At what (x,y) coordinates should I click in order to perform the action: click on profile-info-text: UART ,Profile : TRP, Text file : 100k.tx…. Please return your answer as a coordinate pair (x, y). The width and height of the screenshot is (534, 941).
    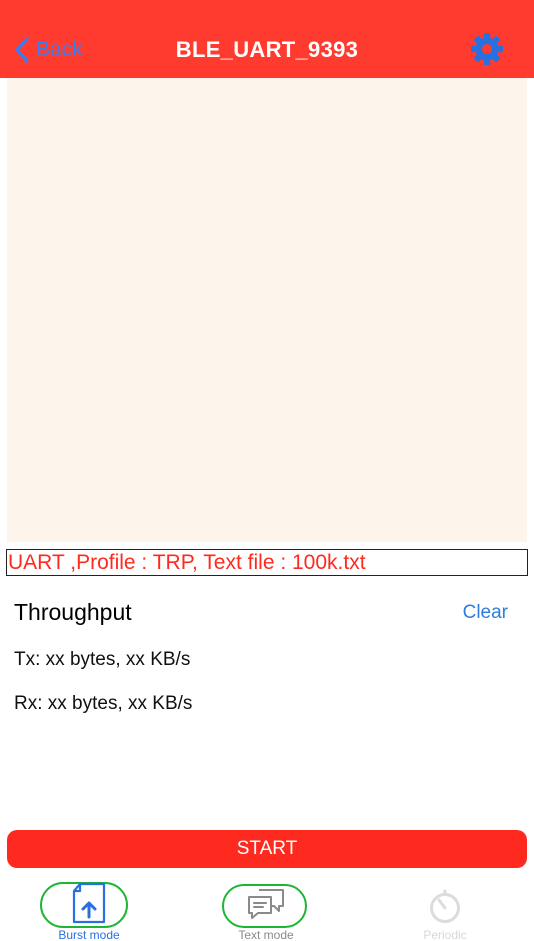
    Looking at the image, I should click on (187, 562).